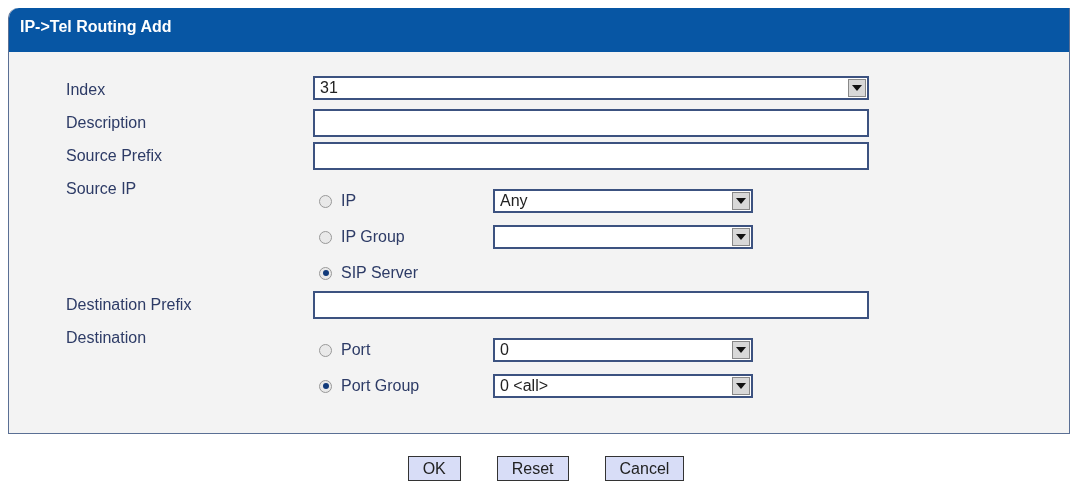  Describe the element at coordinates (591, 88) in the screenshot. I see `dropdown: 31` at that location.